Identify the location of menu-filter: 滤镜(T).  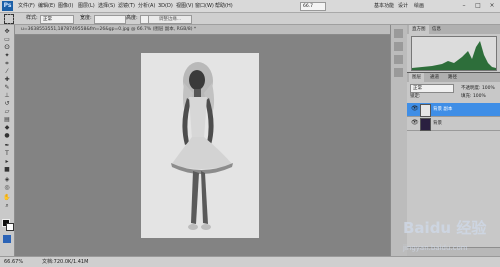
(126, 6).